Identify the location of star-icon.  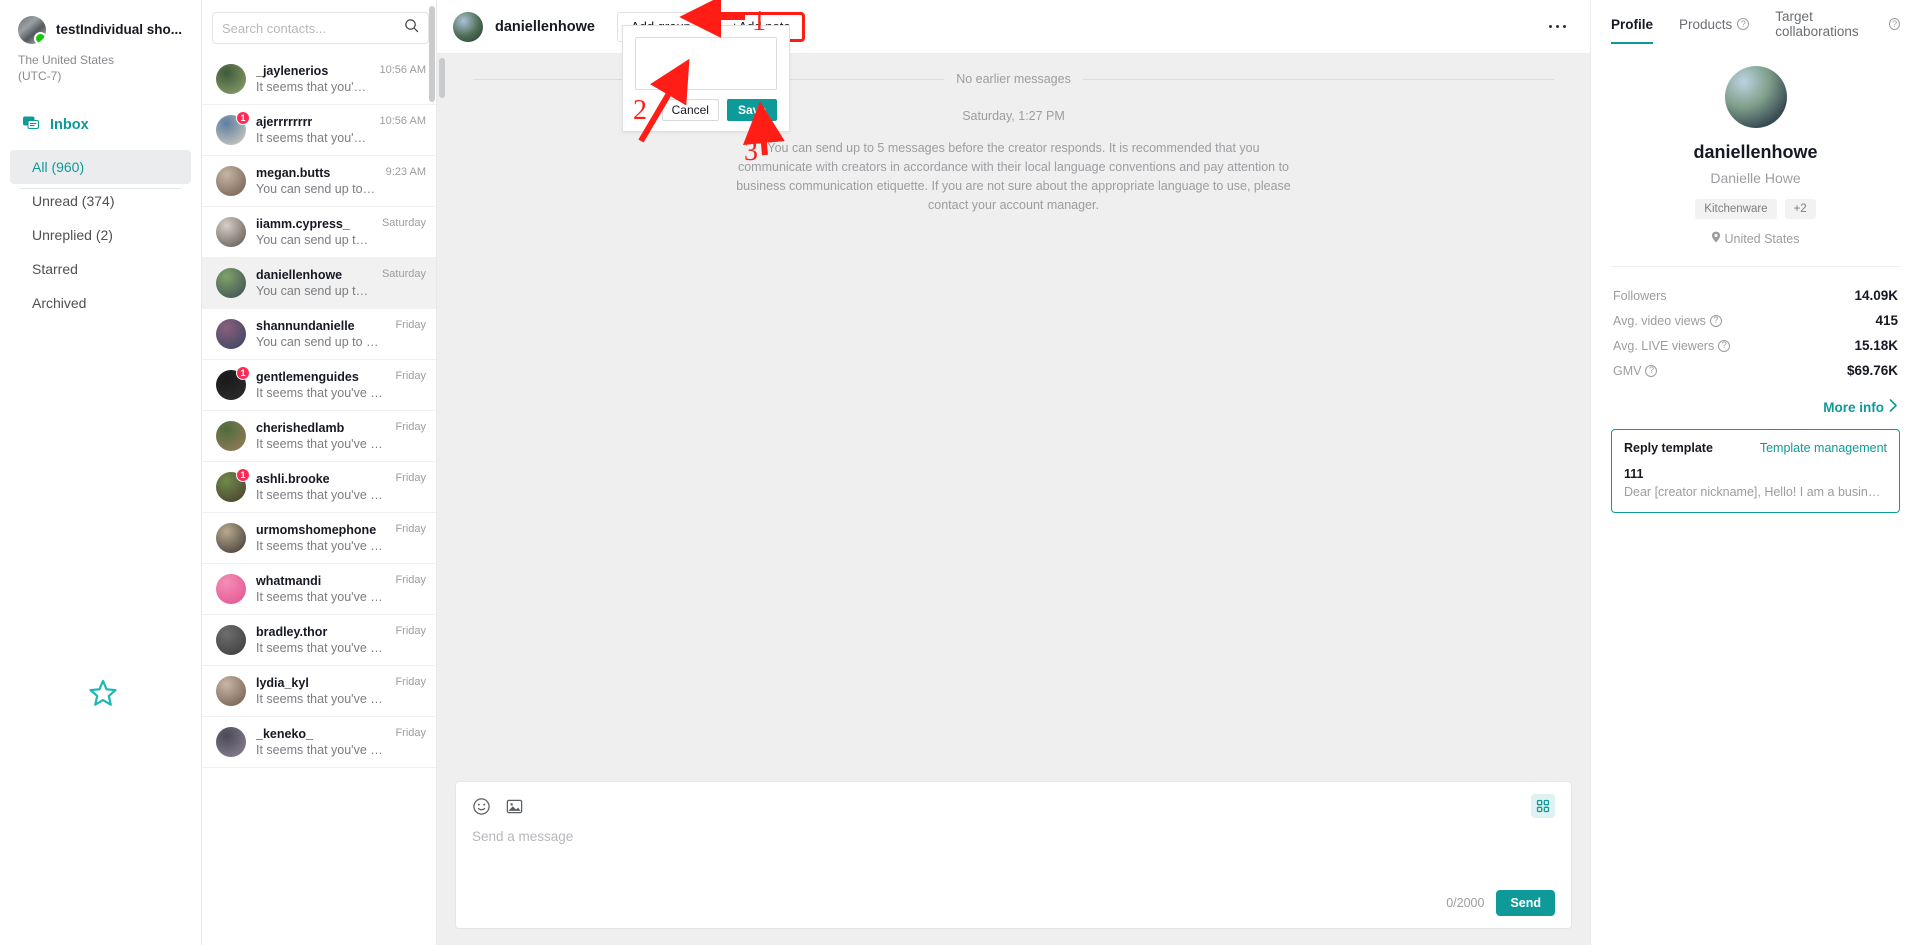
(103, 695).